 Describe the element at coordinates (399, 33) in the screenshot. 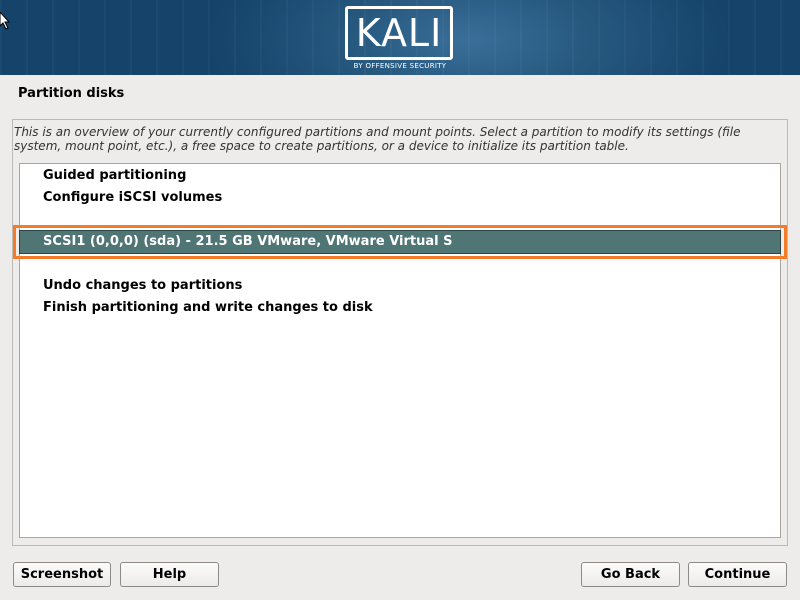

I see `logo-text: KALI` at that location.